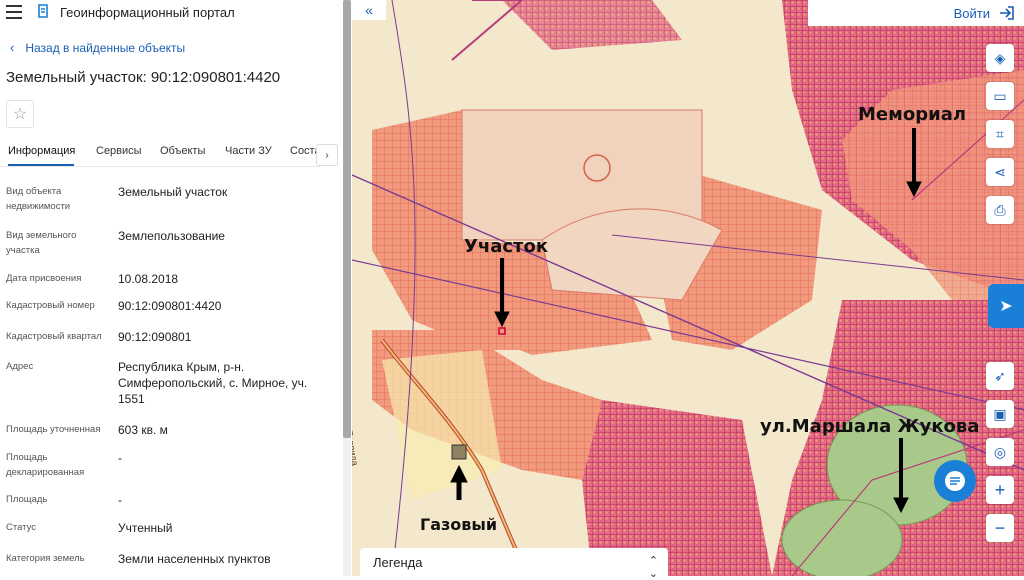  Describe the element at coordinates (43, 11) in the screenshot. I see `portal-logo-icon` at that location.